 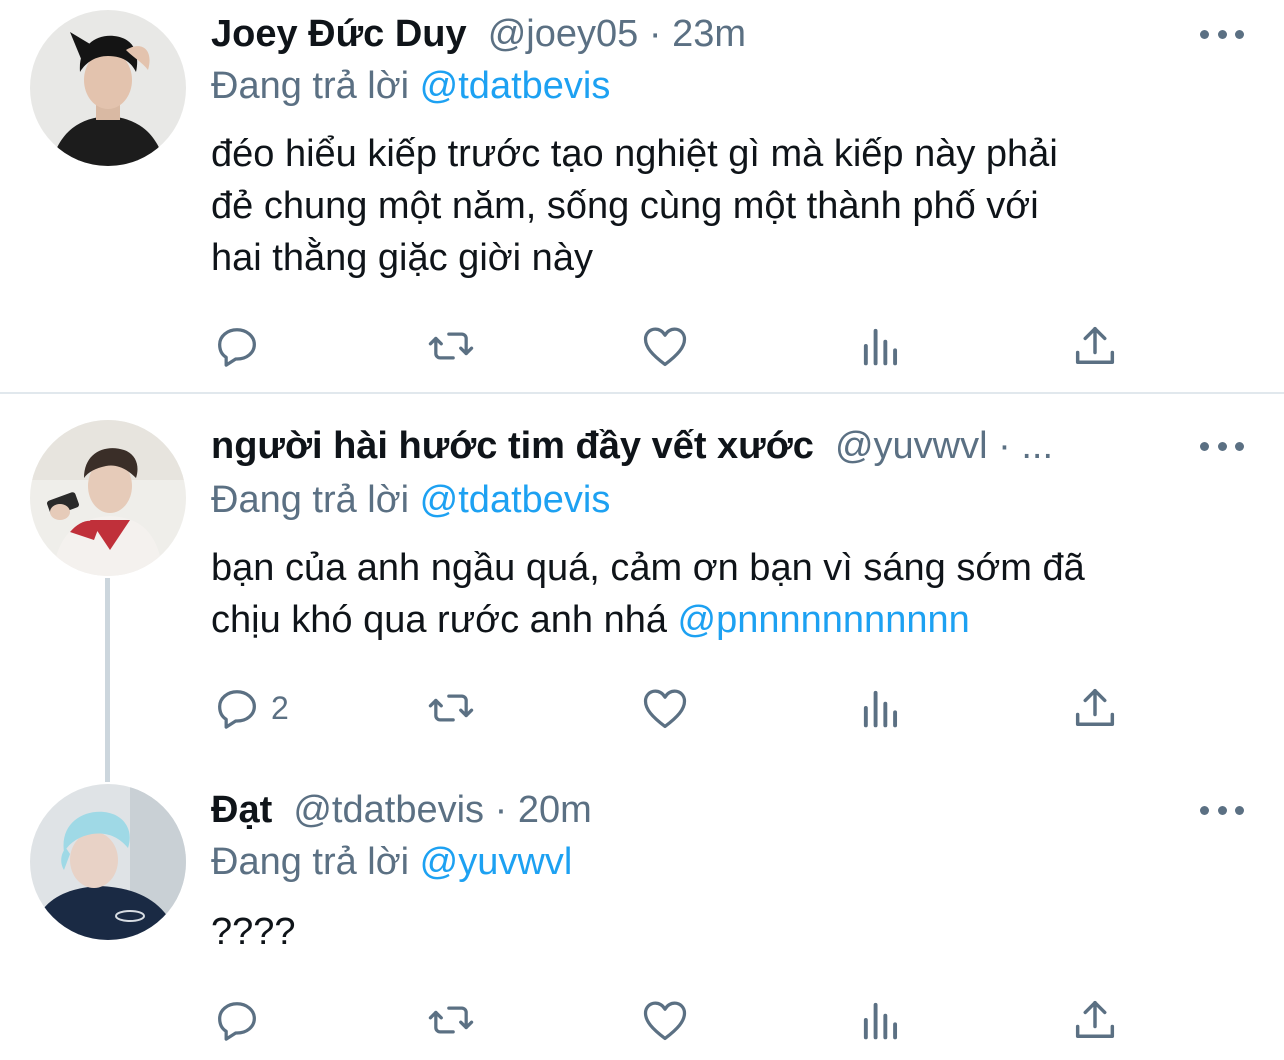 I want to click on user-handle: @tdatbevis, so click(x=388, y=810).